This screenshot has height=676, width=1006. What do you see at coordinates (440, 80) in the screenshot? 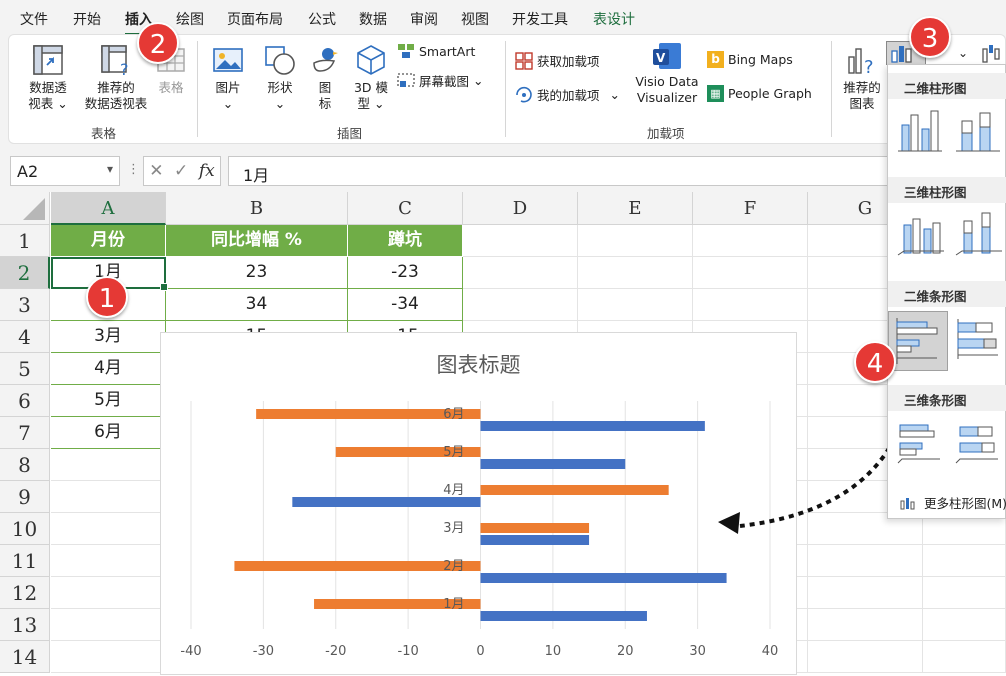
I see `screenshot-button: 屏幕截图 ⌄` at bounding box center [440, 80].